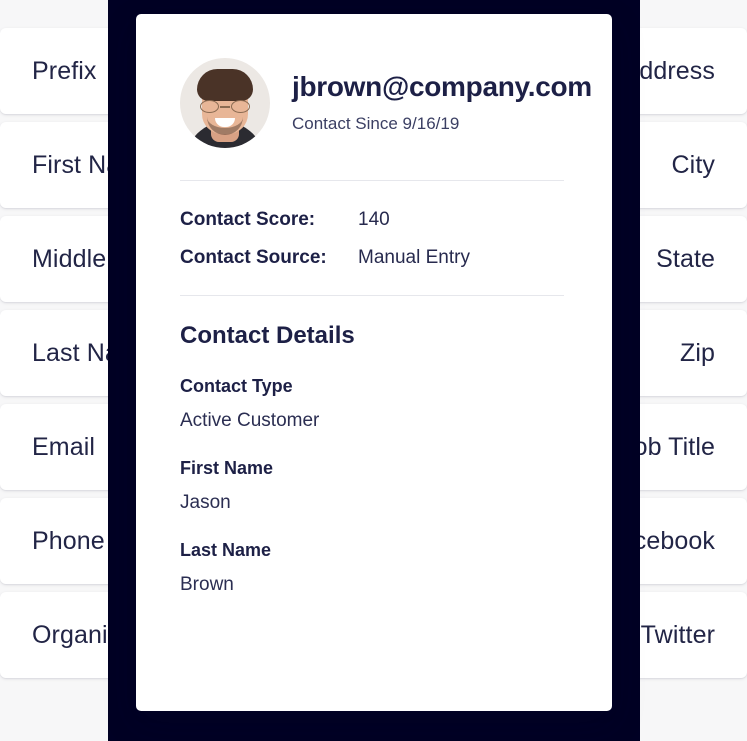 This screenshot has height=741, width=747. What do you see at coordinates (227, 468) in the screenshot?
I see `contact-detail-label: First Name` at bounding box center [227, 468].